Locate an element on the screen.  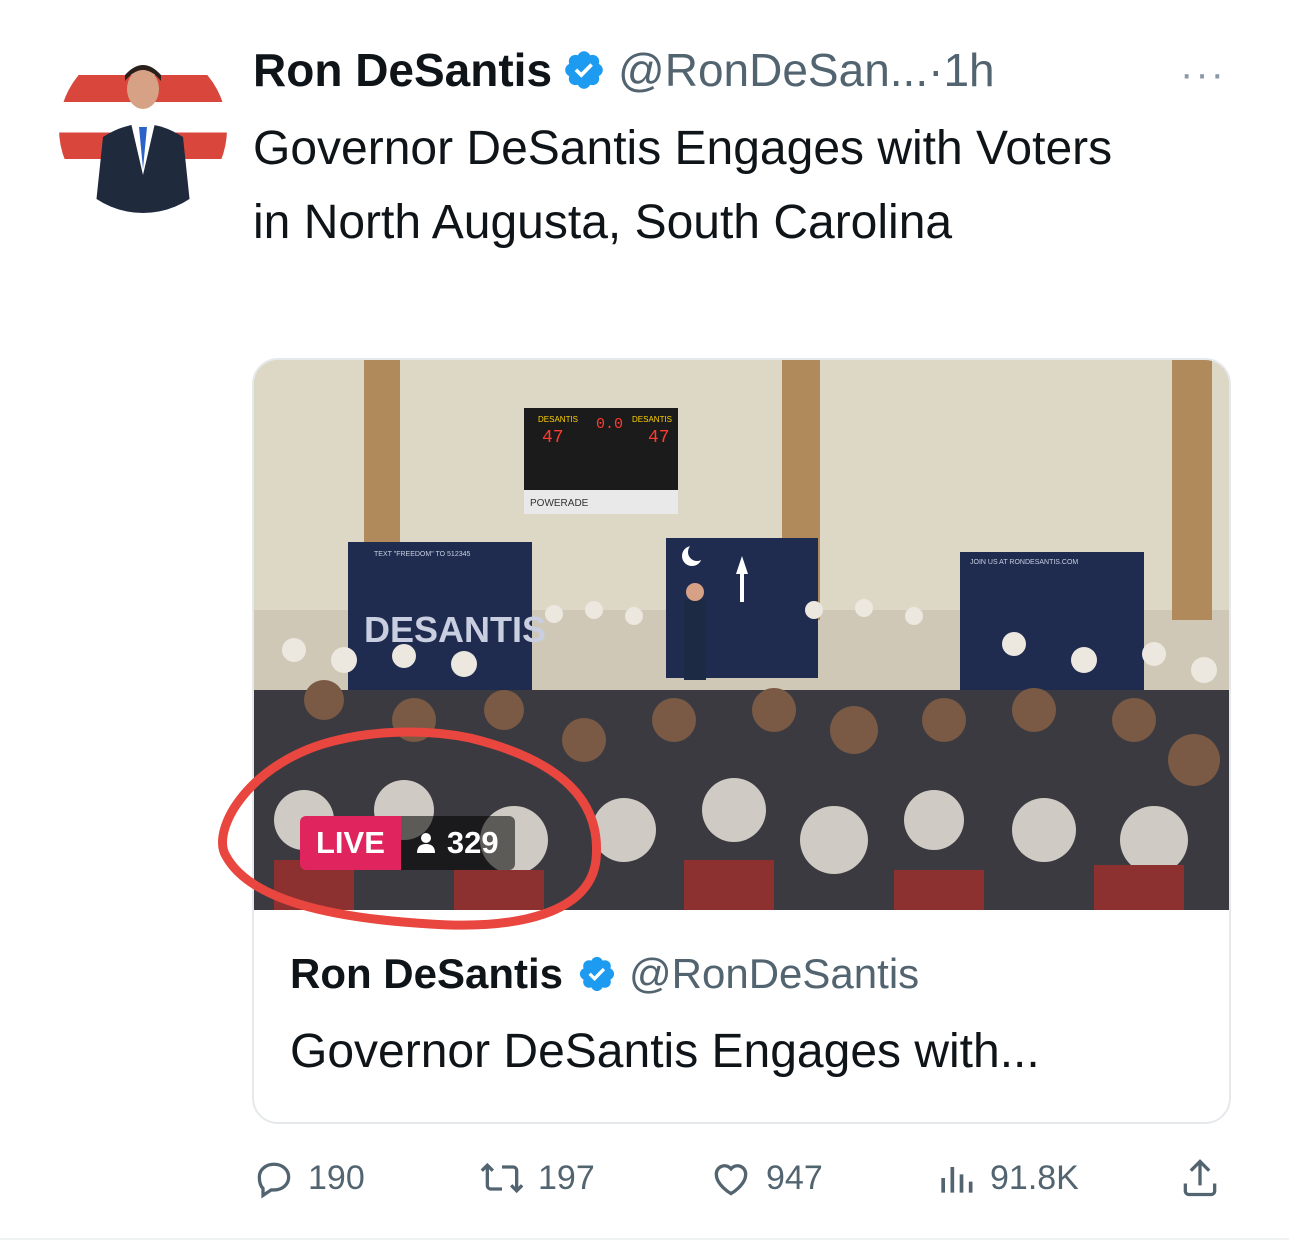
retweet-button: 197 is located at coordinates (536, 1178).